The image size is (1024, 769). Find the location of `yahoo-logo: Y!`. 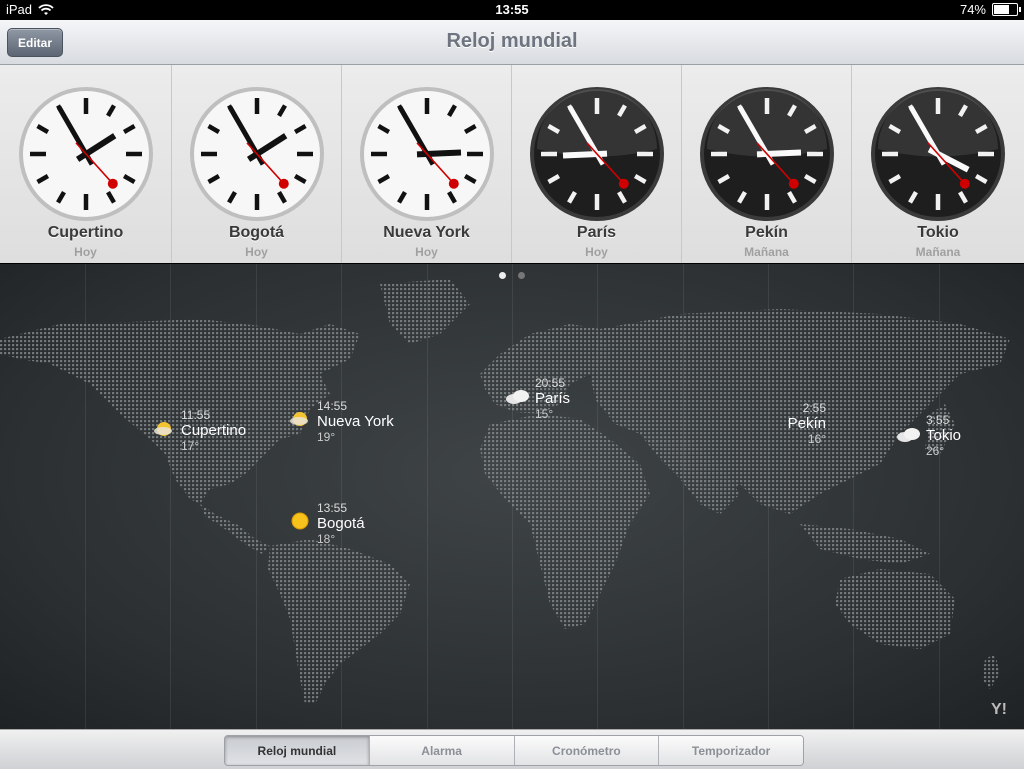

yahoo-logo: Y! is located at coordinates (999, 712).